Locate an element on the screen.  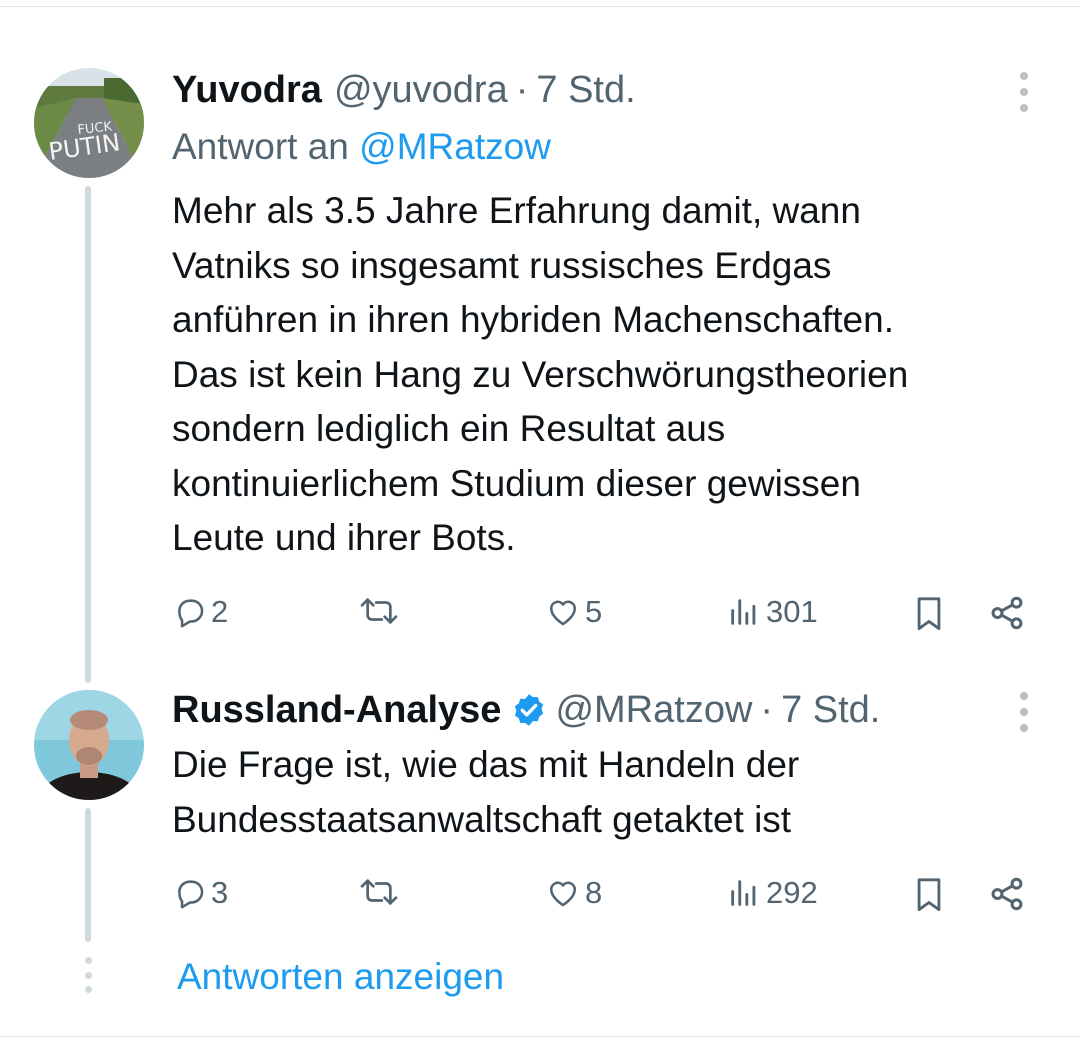
thread-continuation-dots is located at coordinates (88, 975).